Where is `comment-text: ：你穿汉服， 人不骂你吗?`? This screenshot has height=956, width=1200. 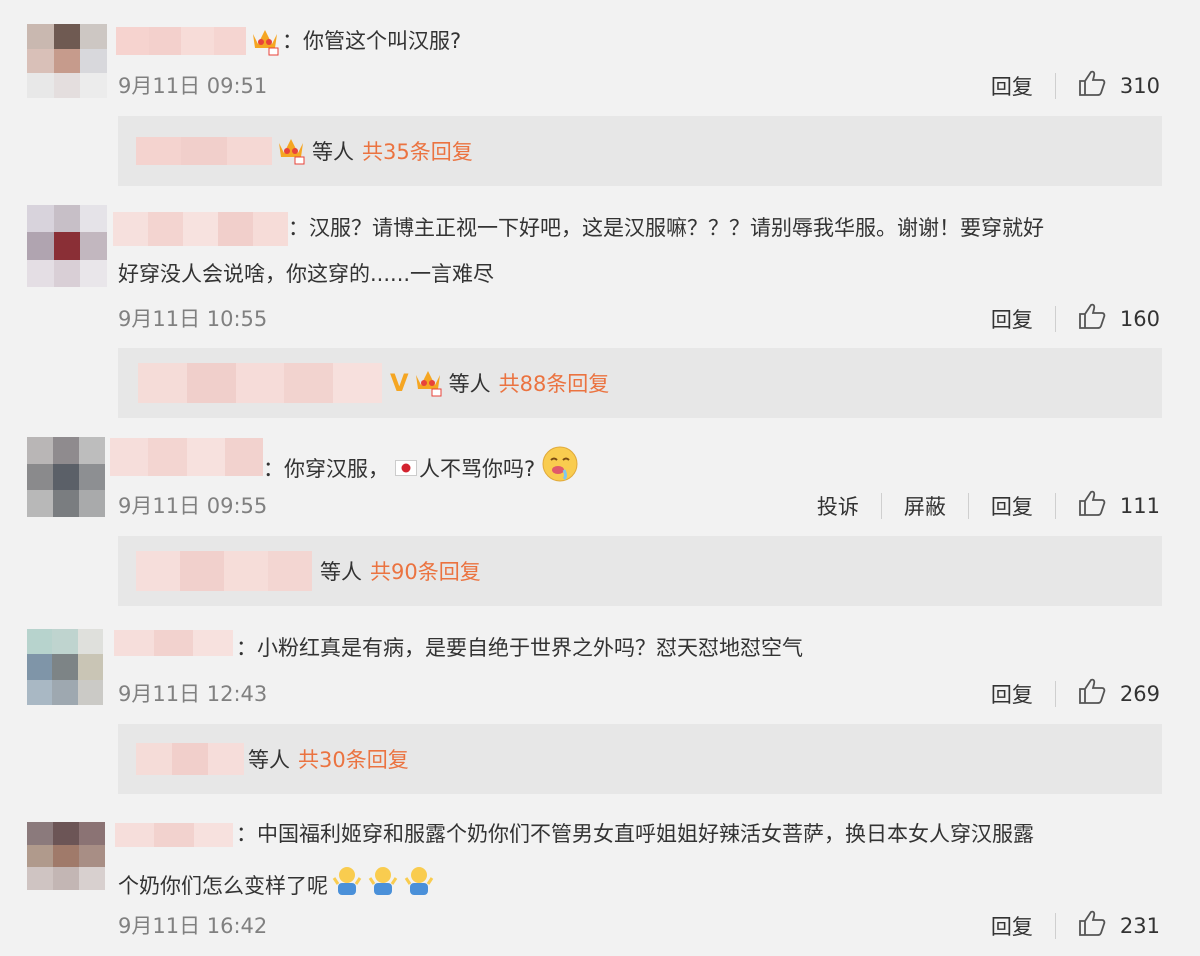 comment-text: ：你穿汉服， 人不骂你吗? is located at coordinates (421, 468).